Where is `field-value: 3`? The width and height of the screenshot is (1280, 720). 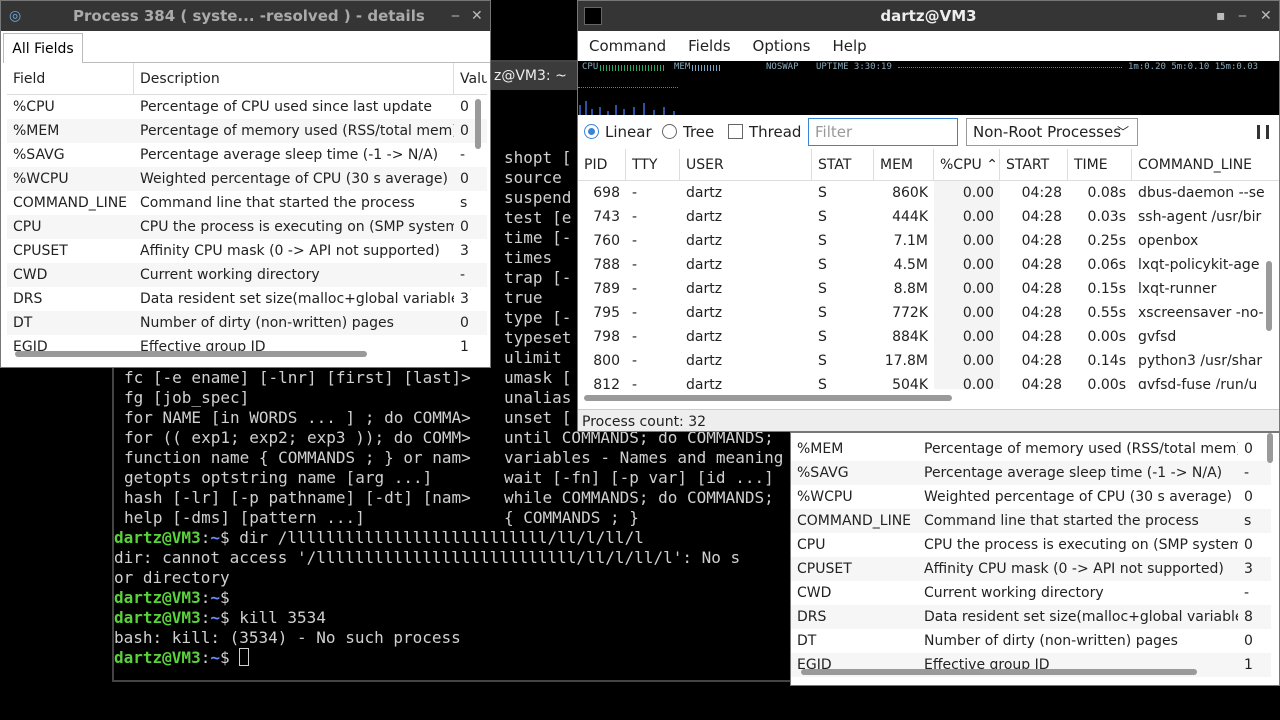
field-value: 3 is located at coordinates (464, 299).